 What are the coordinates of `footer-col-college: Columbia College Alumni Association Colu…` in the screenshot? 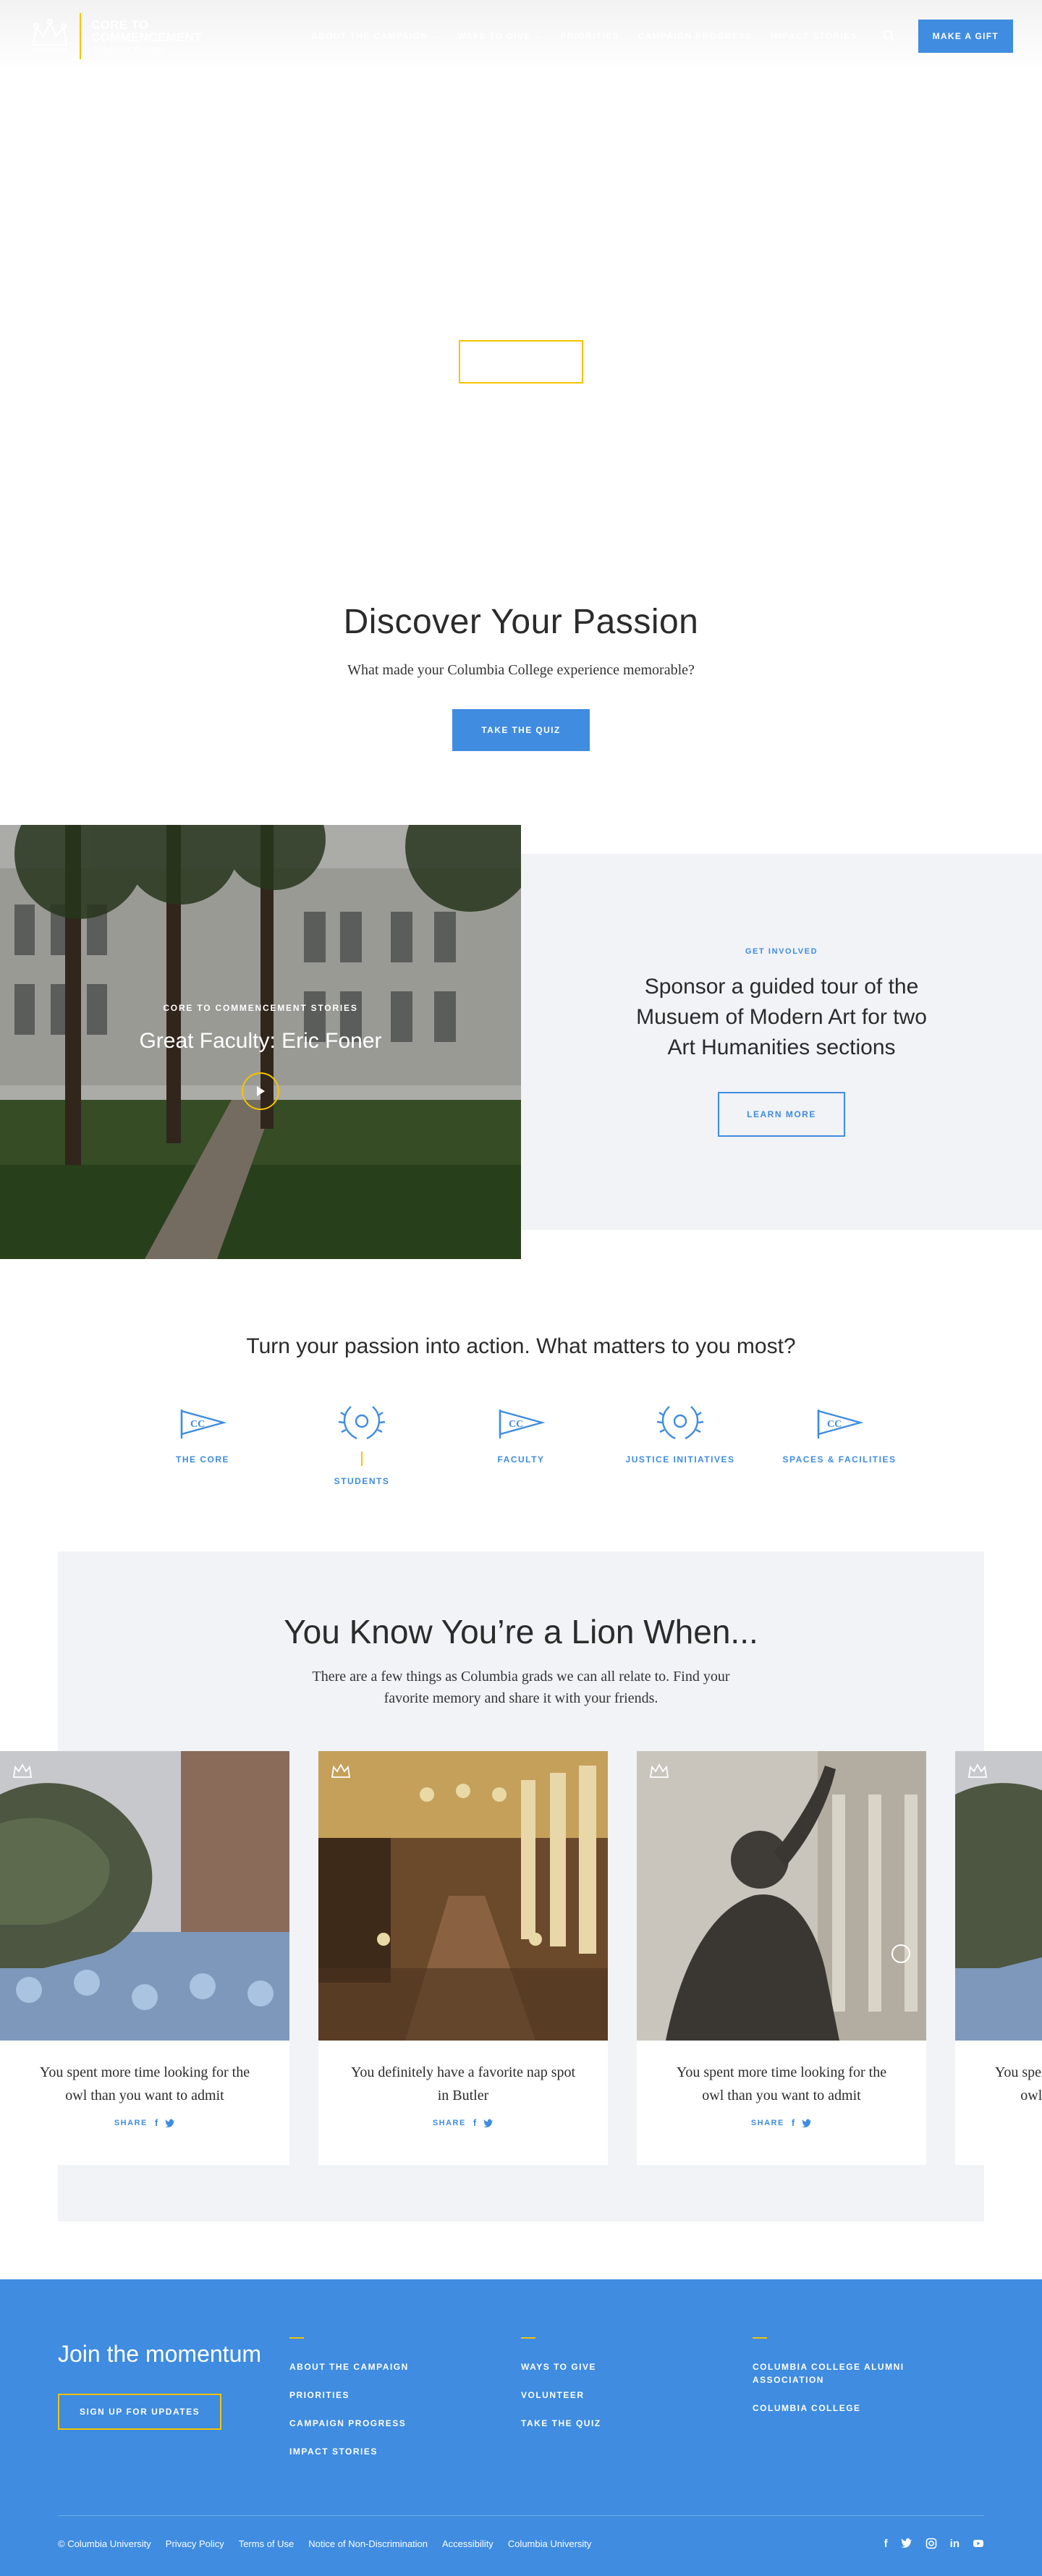 It's located at (868, 2405).